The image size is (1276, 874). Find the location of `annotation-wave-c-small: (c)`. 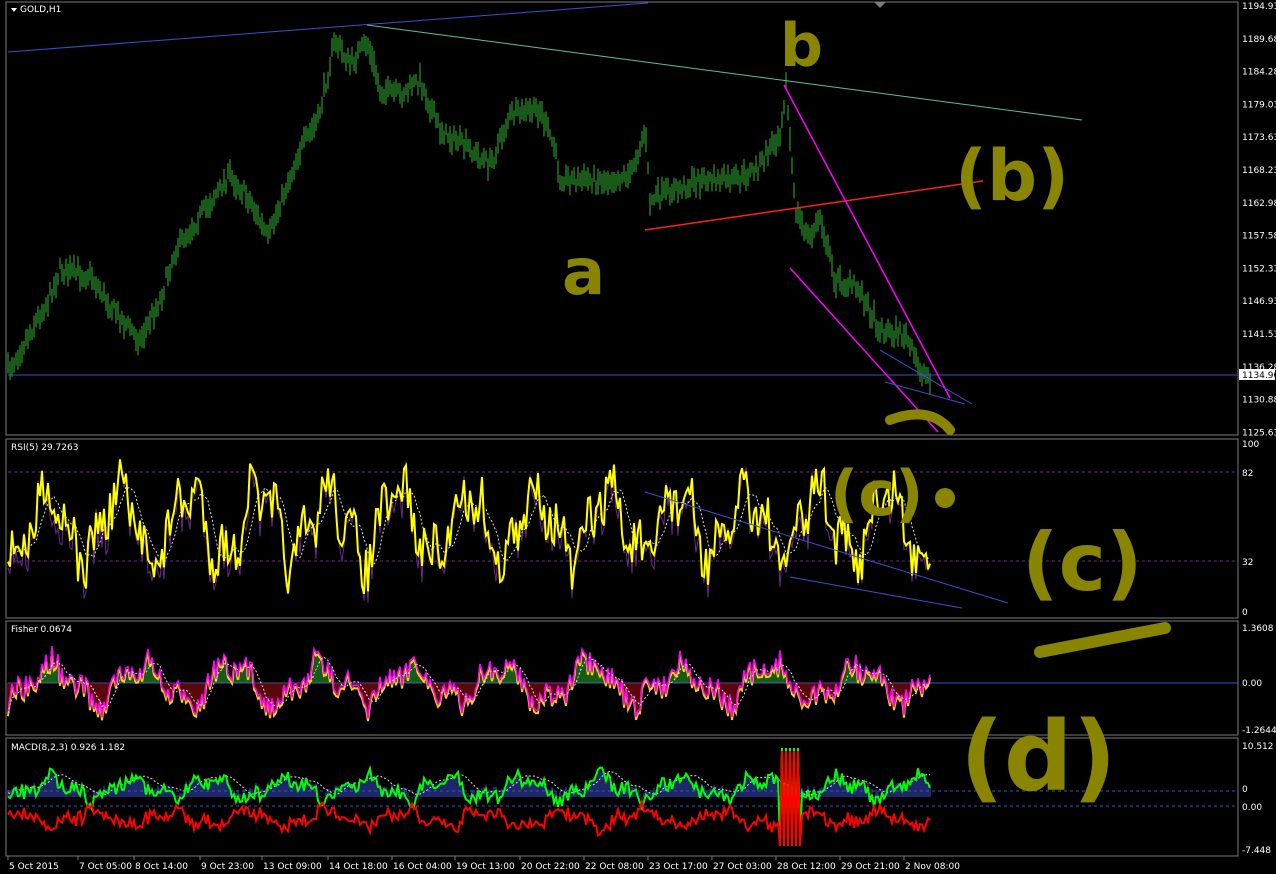

annotation-wave-c-small: (c) is located at coordinates (892, 469).